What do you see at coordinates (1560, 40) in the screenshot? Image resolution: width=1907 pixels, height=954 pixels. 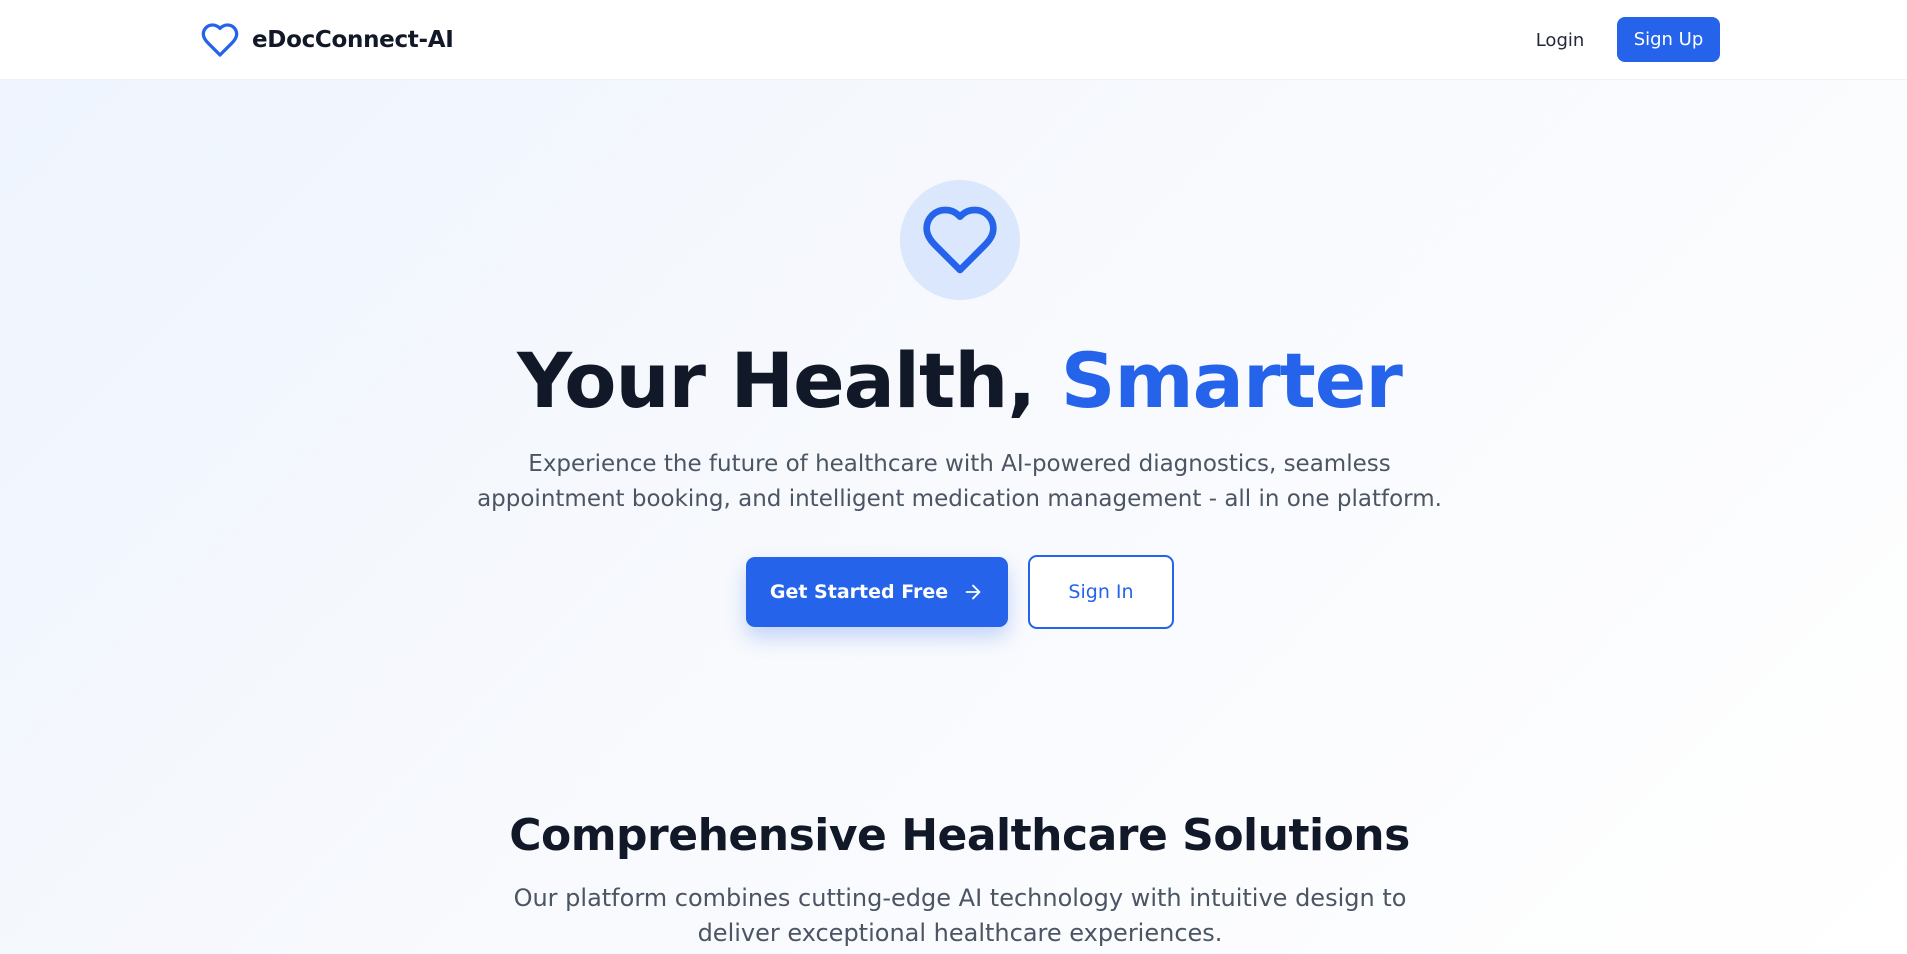 I see `login-link: Login` at bounding box center [1560, 40].